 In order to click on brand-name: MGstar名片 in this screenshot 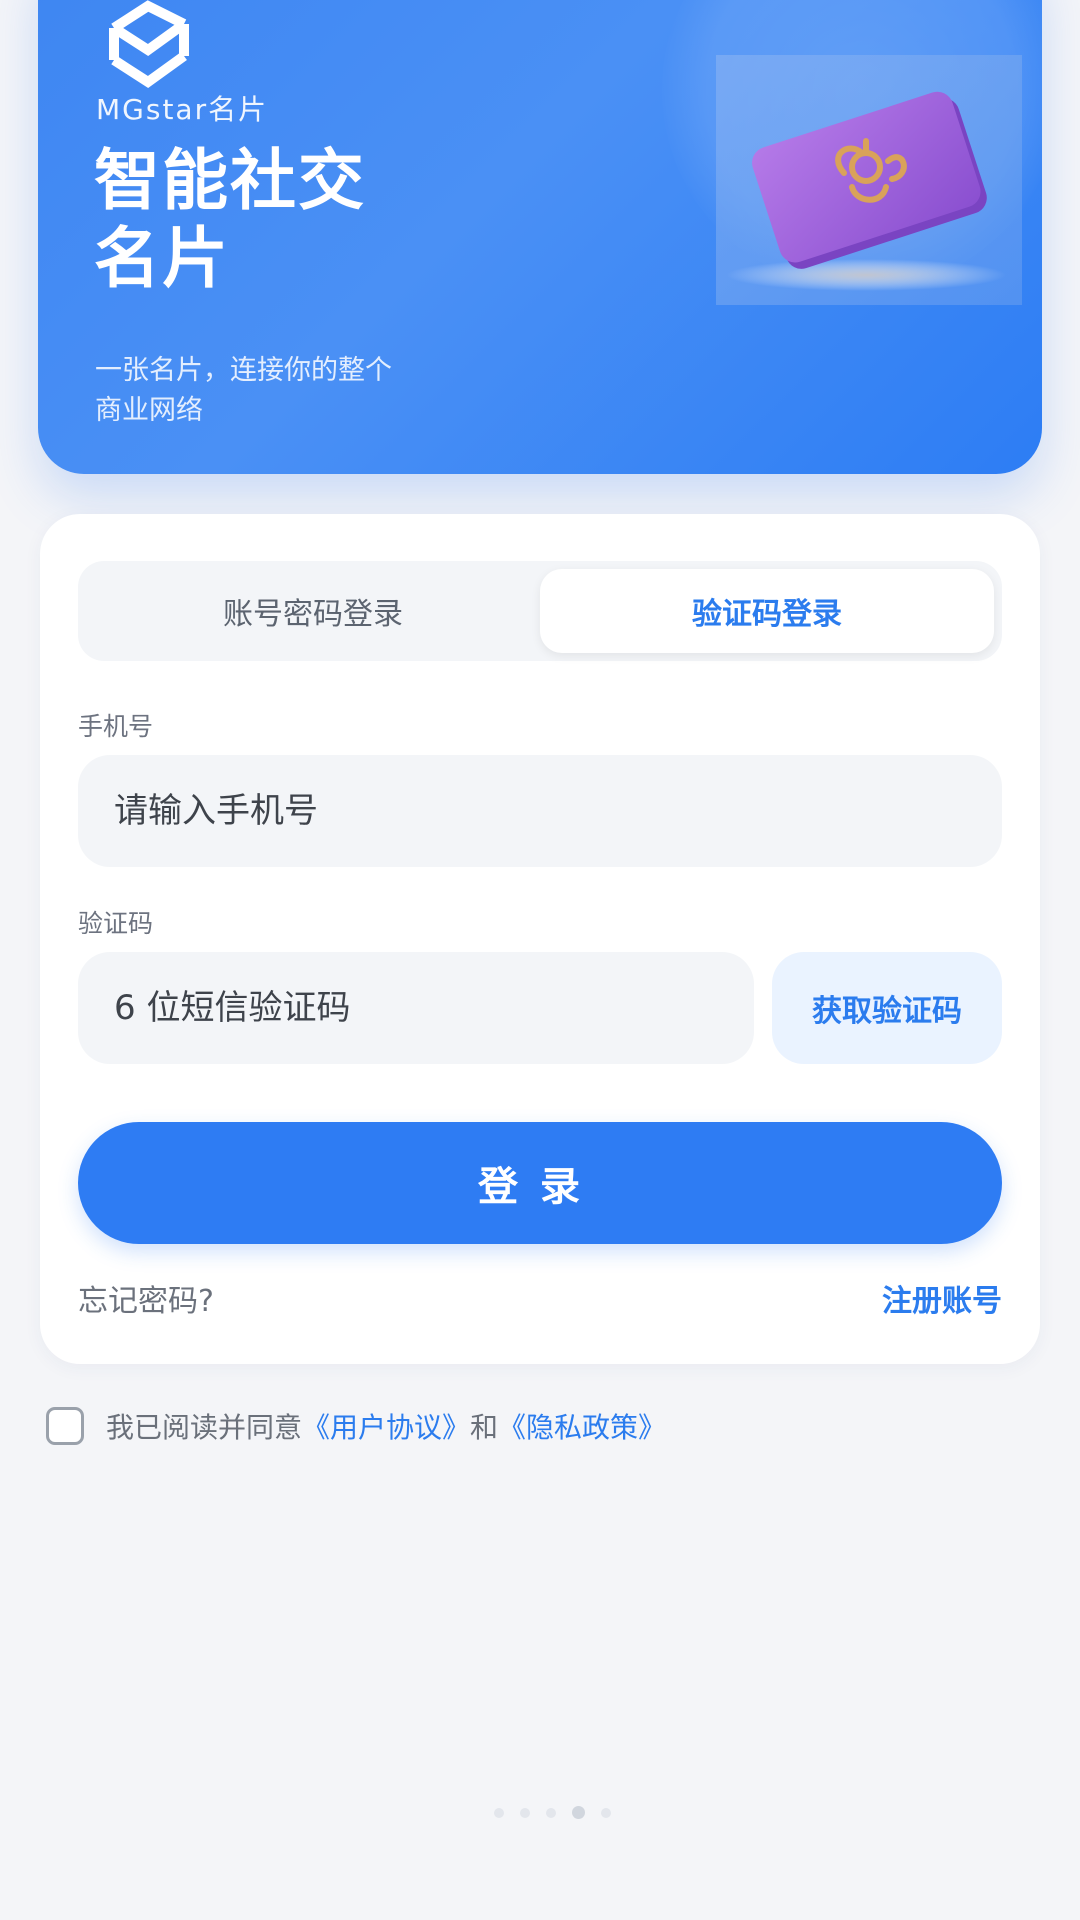, I will do `click(182, 109)`.